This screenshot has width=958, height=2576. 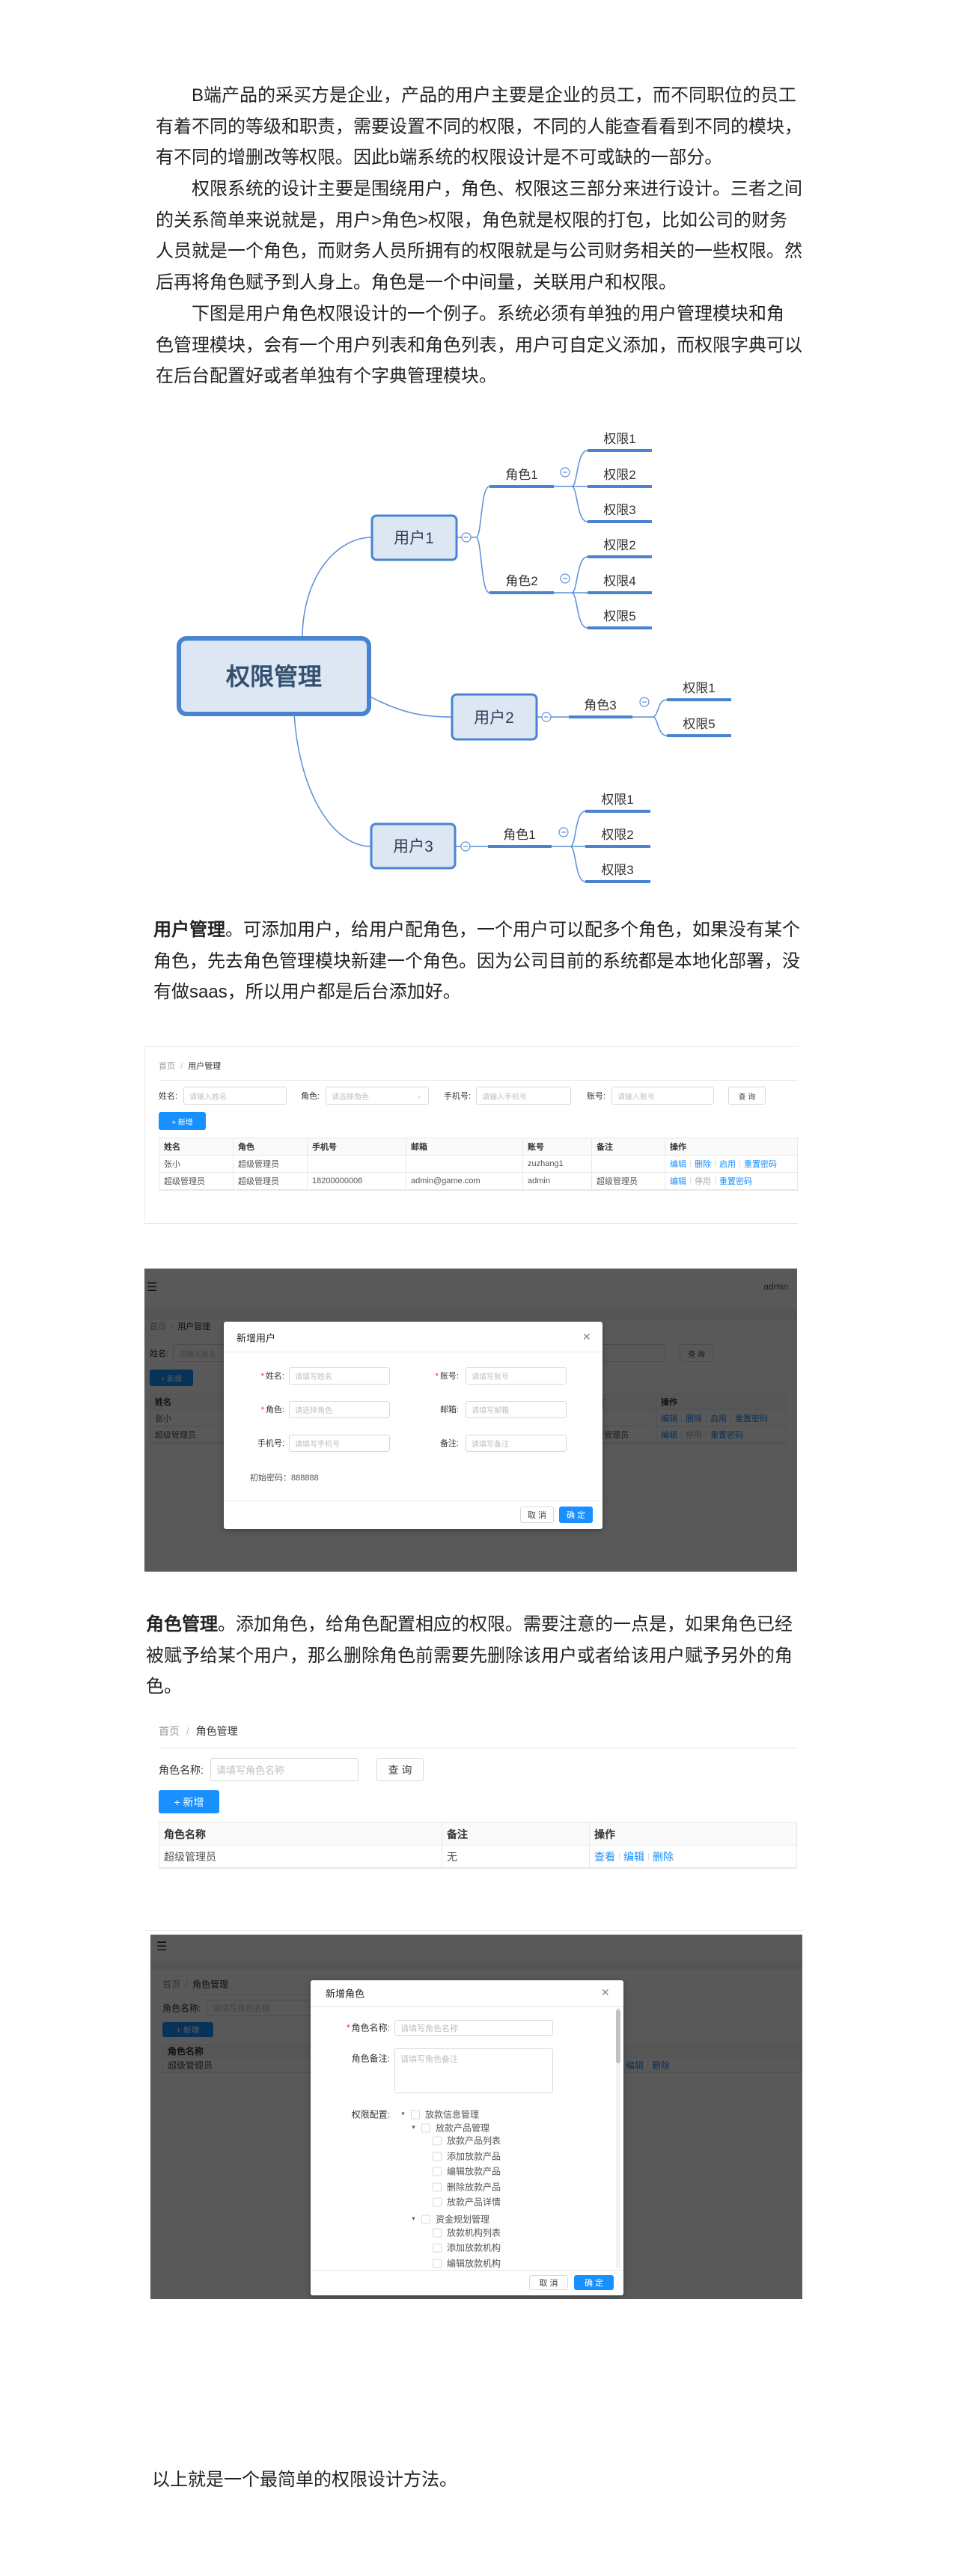 I want to click on perm-label: 权限3, so click(x=617, y=870).